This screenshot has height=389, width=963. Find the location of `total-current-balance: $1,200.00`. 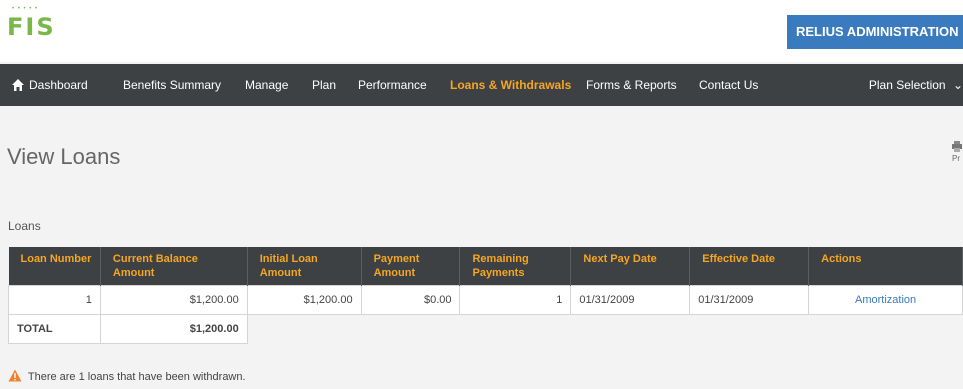

total-current-balance: $1,200.00 is located at coordinates (173, 328).